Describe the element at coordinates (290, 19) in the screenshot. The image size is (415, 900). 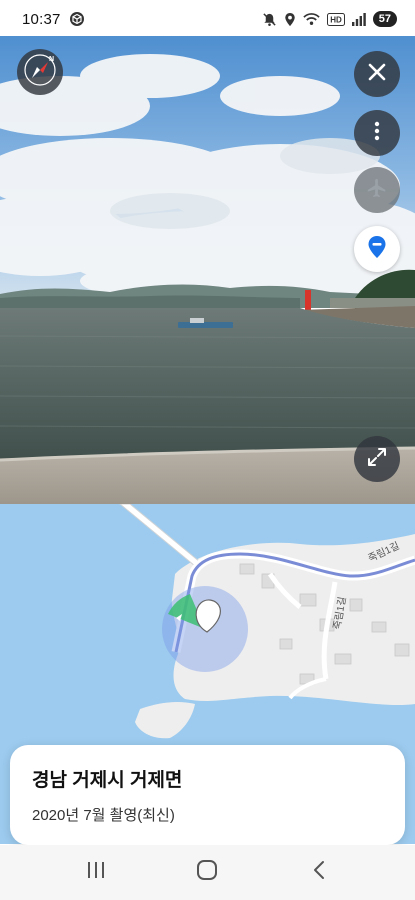
I see `location-icon` at that location.